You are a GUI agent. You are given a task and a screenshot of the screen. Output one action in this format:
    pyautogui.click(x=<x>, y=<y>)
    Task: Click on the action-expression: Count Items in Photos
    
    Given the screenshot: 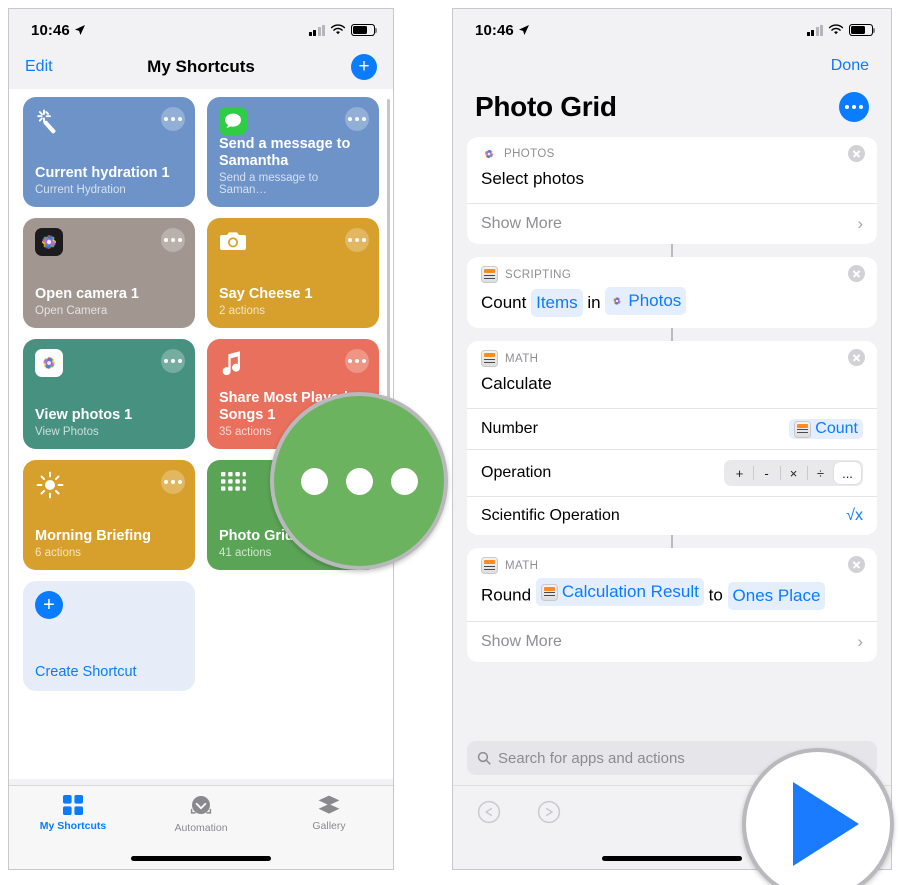 What is the action you would take?
    pyautogui.click(x=672, y=306)
    